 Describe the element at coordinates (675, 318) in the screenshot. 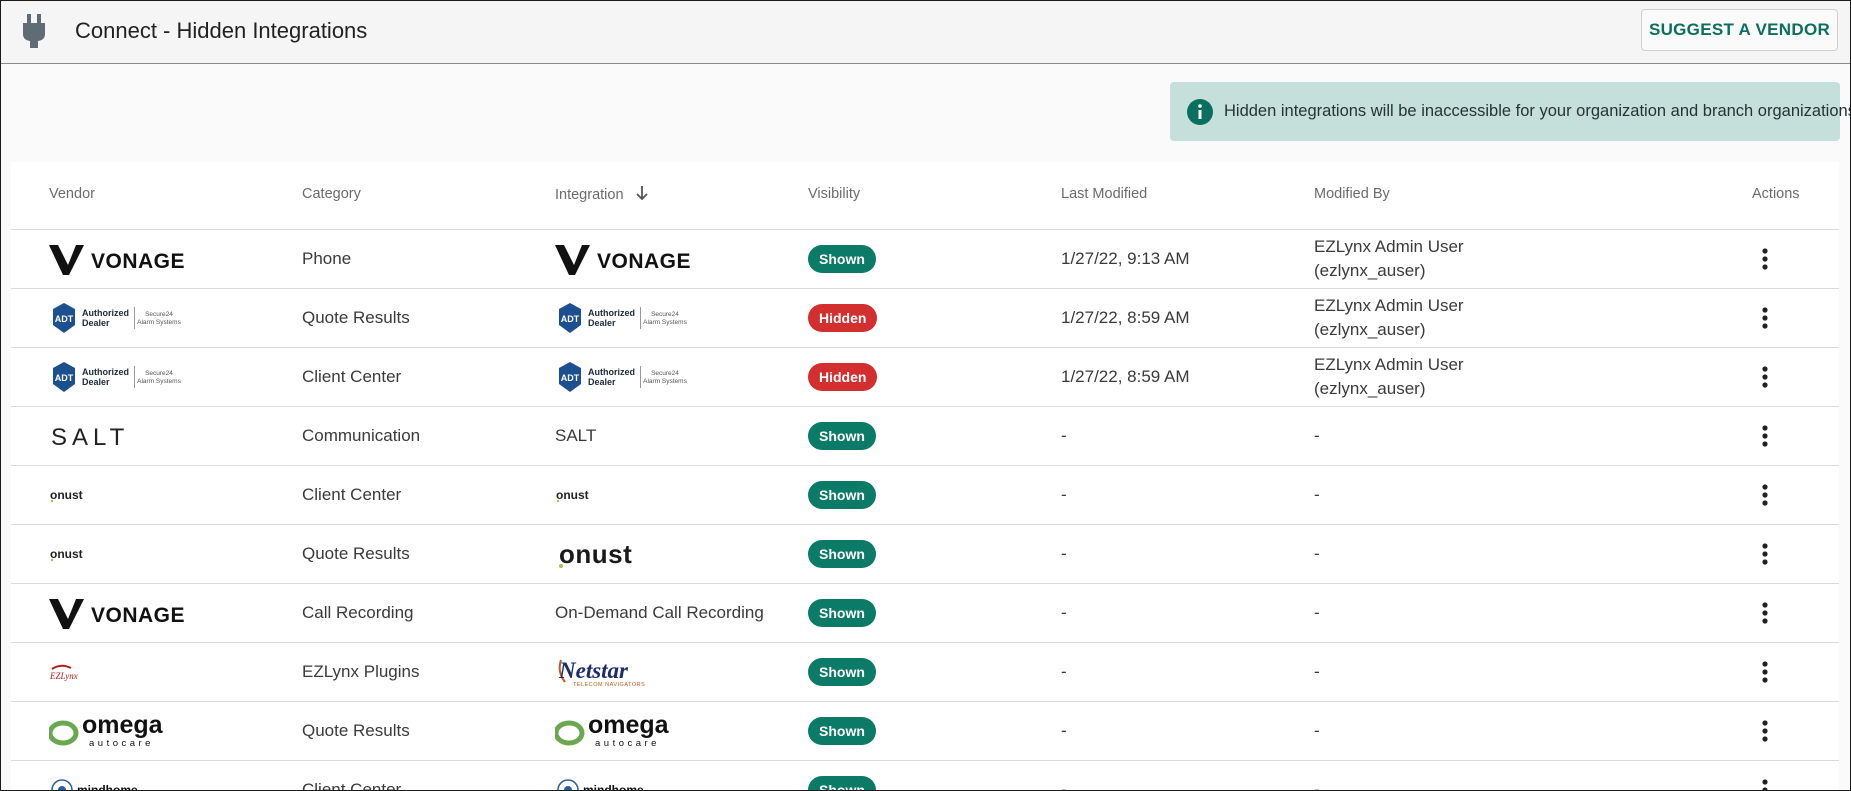

I see `integration-cell: ADT Authorized Dealer Secure24 Alarm Systems` at that location.